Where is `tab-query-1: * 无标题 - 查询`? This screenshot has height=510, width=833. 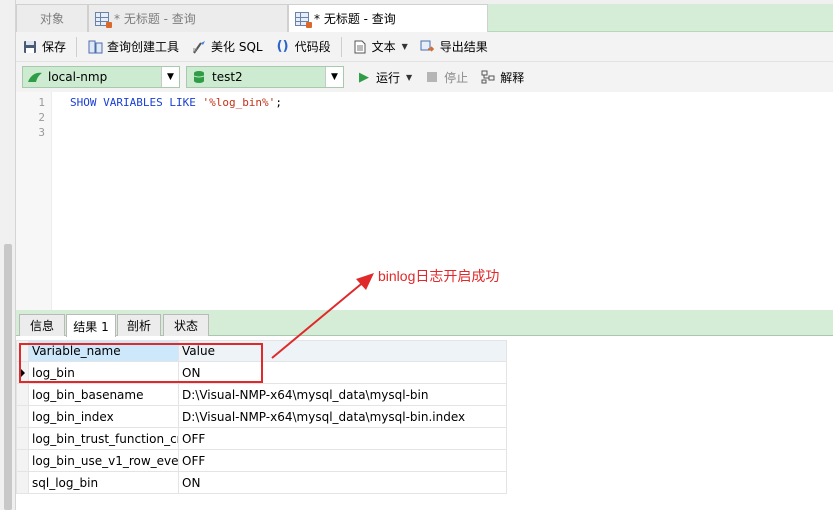
tab-query-1: * 无标题 - 查询 is located at coordinates (188, 18).